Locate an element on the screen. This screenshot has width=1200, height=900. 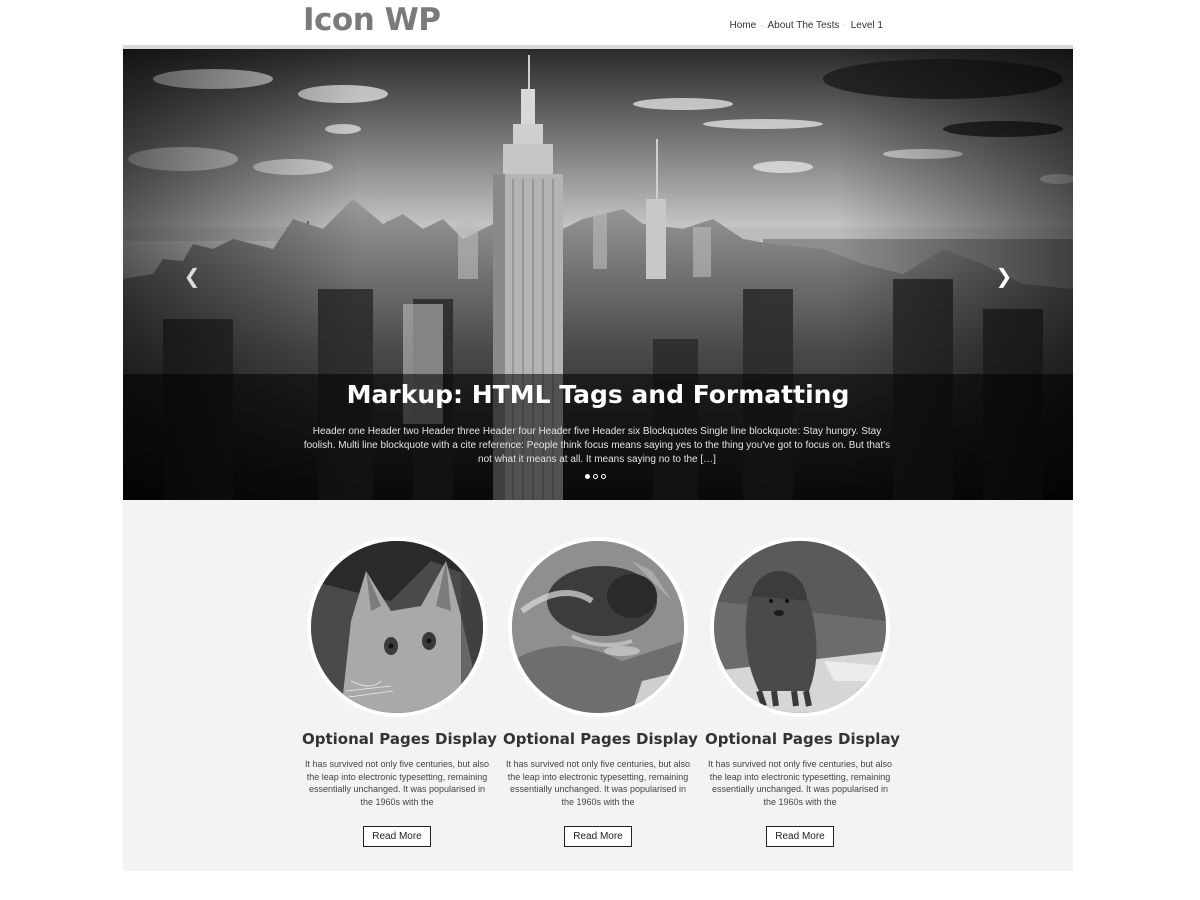
feature-image-dog is located at coordinates (800, 627).